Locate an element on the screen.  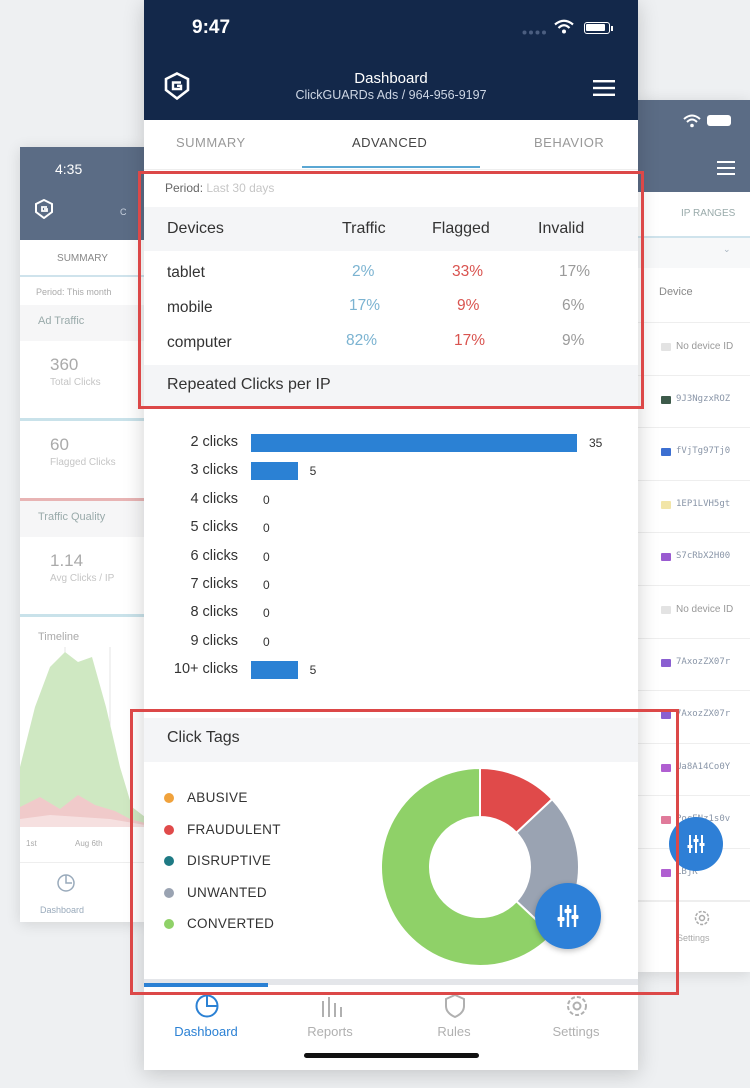
device-id: 9J3NgzxROZ is located at coordinates (703, 398).